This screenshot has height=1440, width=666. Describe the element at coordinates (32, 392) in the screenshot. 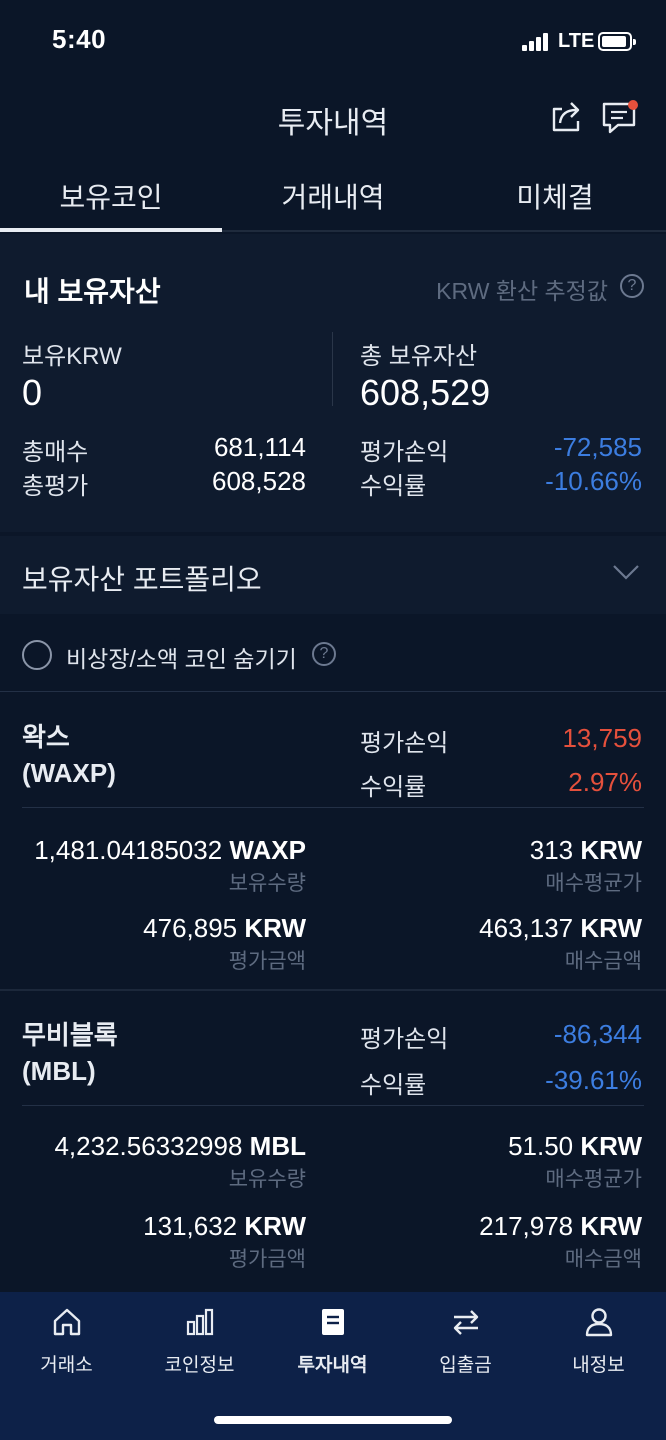

I see `krw-value: 0` at that location.